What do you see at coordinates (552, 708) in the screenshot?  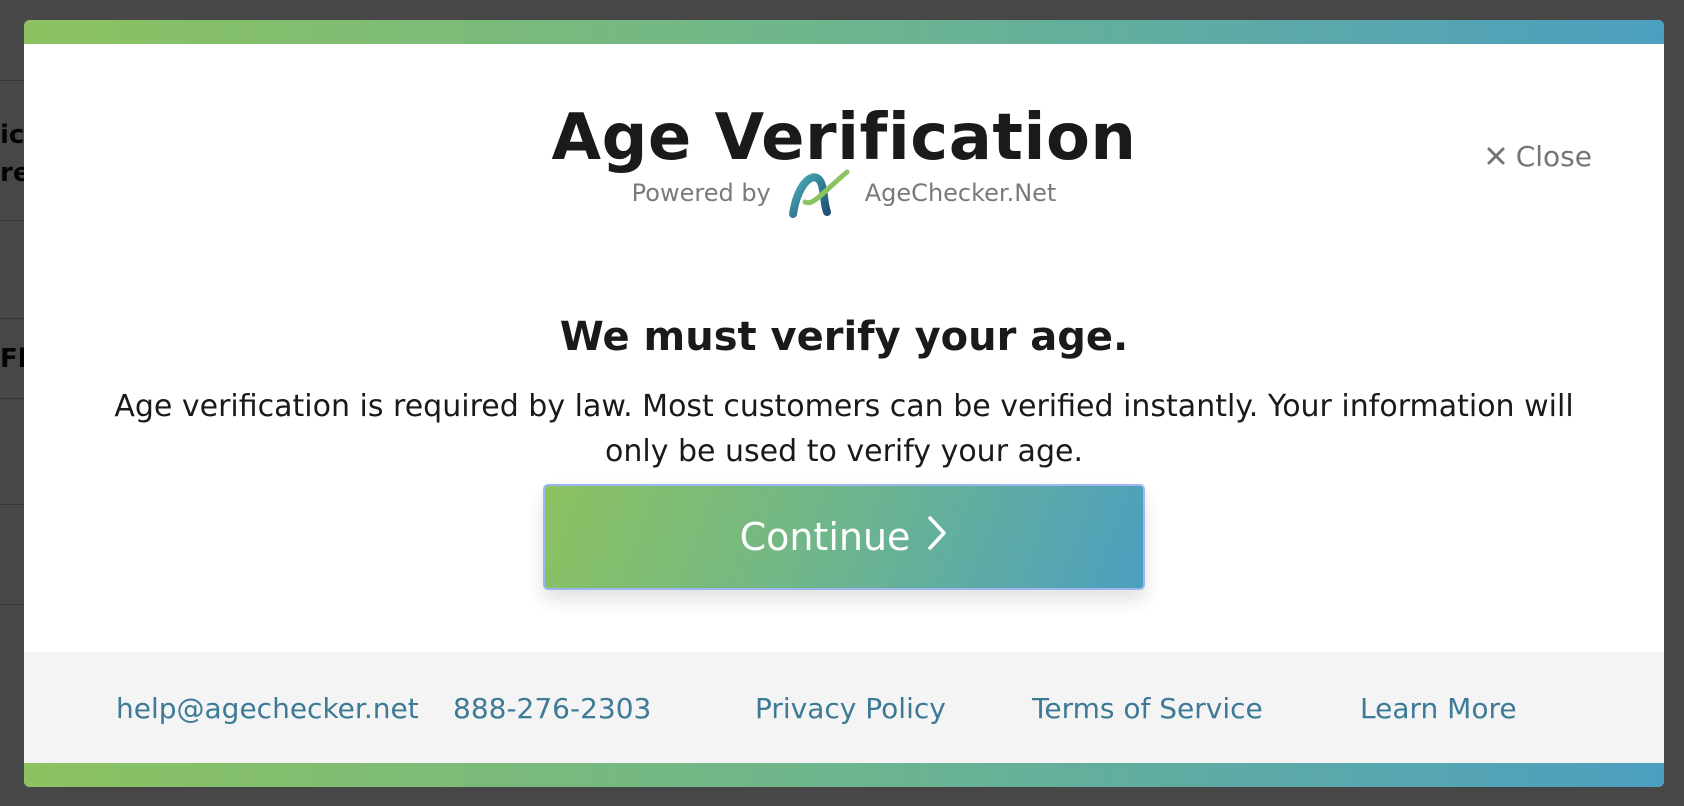 I see `phone-link: 888-276-2303` at bounding box center [552, 708].